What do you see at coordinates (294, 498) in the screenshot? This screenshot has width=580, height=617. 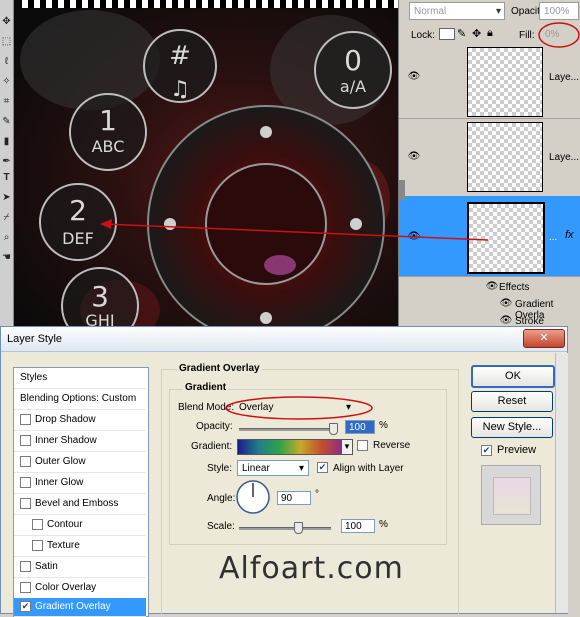 I see `angle-input: 90` at bounding box center [294, 498].